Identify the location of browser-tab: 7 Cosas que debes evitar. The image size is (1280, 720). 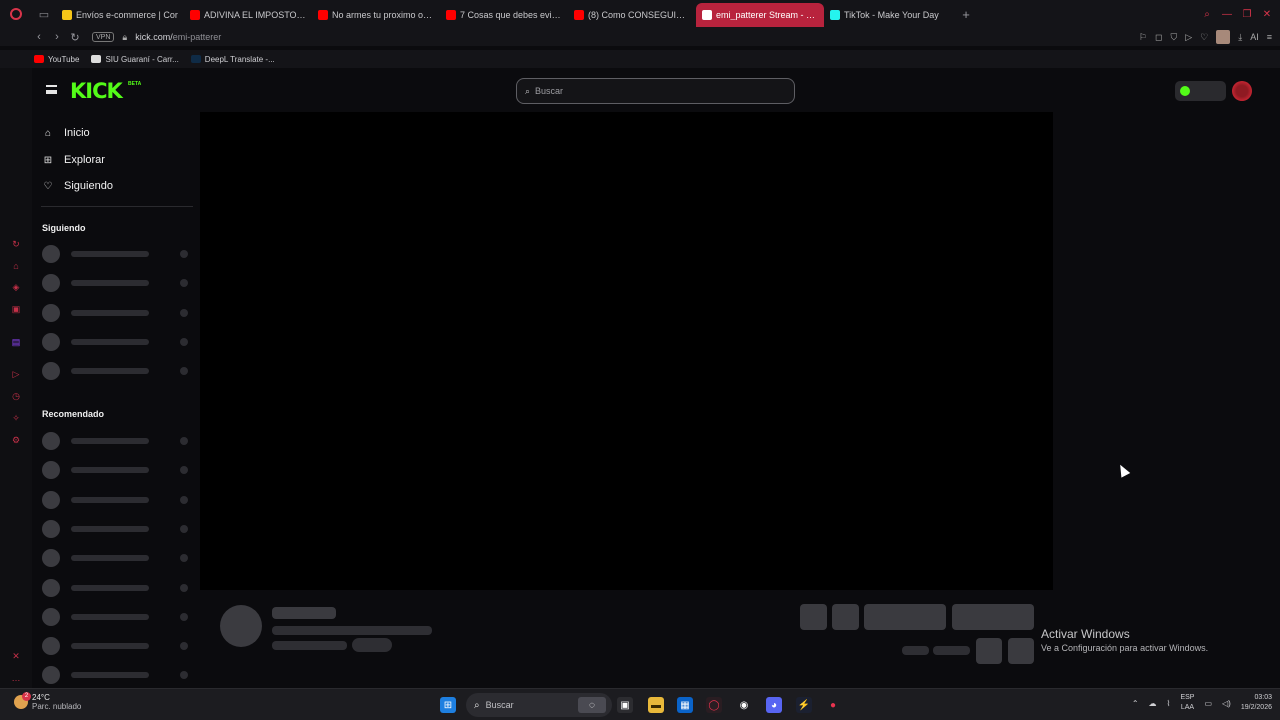
(504, 15).